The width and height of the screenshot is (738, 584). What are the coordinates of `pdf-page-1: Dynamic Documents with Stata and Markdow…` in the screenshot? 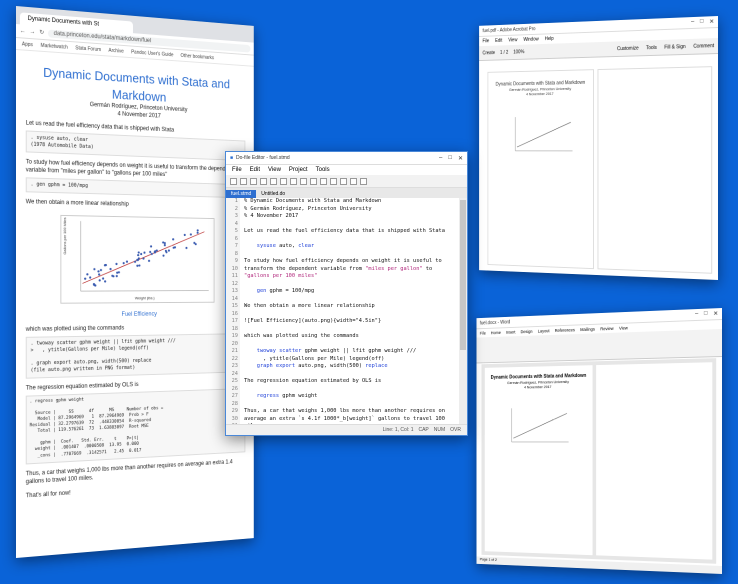 It's located at (540, 169).